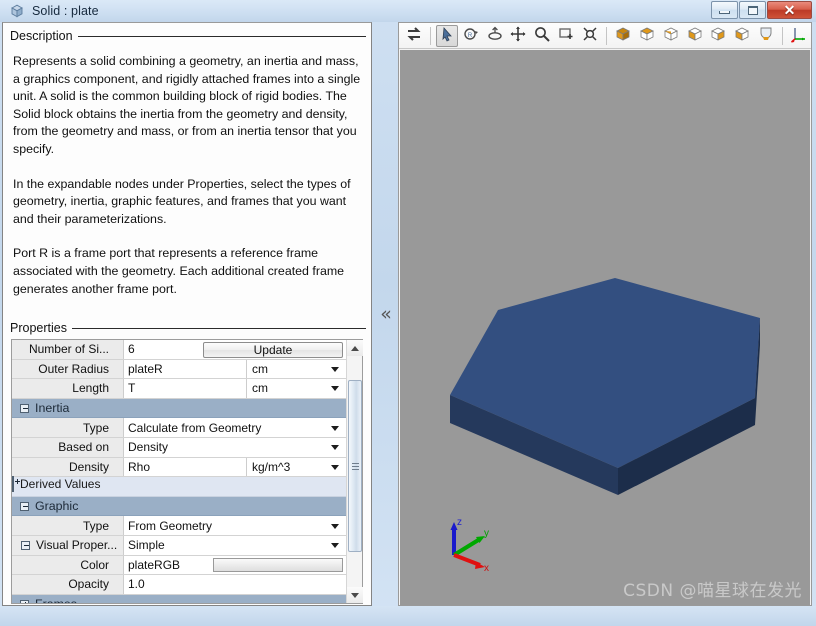 This screenshot has width=816, height=626. I want to click on close-button: ✕, so click(789, 10).